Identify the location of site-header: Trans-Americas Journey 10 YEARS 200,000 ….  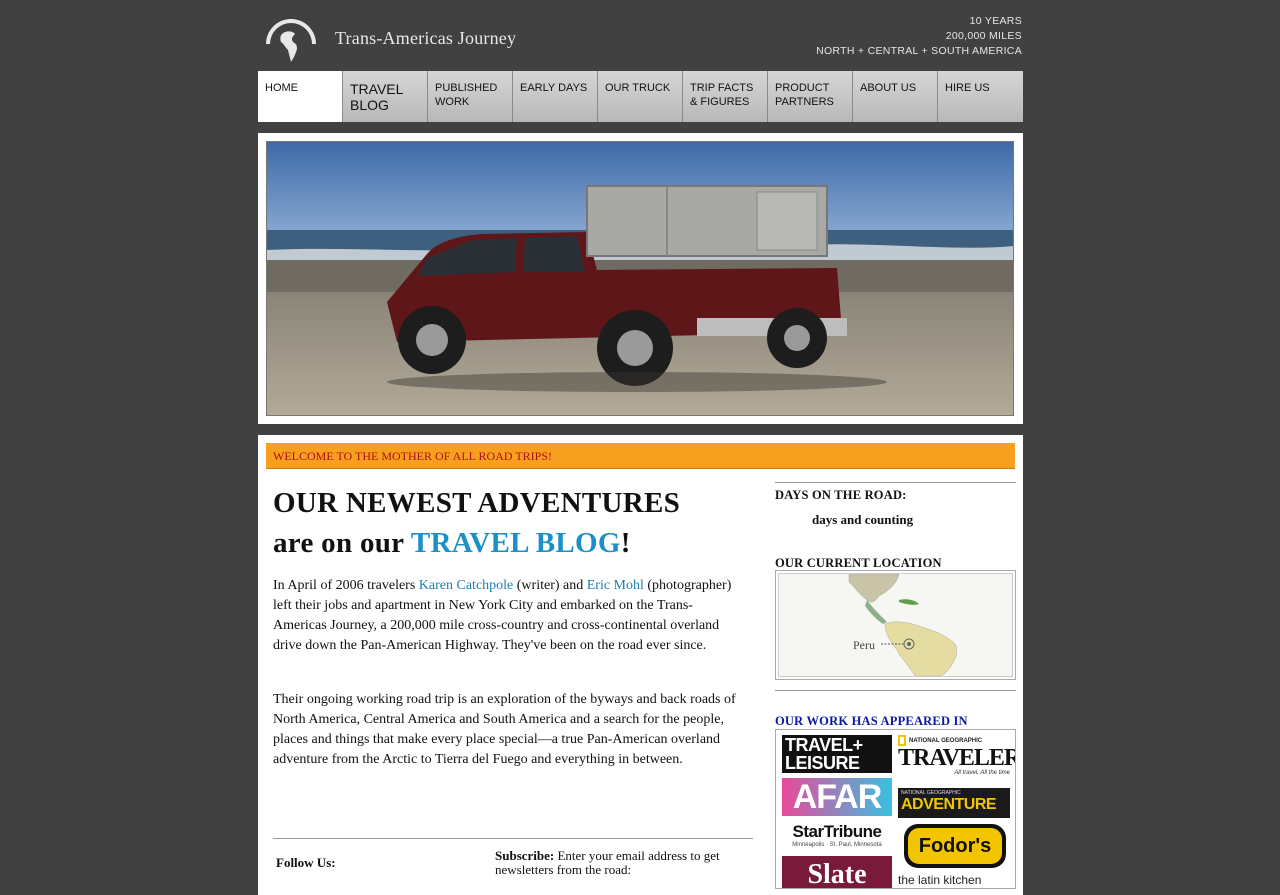
(640, 35).